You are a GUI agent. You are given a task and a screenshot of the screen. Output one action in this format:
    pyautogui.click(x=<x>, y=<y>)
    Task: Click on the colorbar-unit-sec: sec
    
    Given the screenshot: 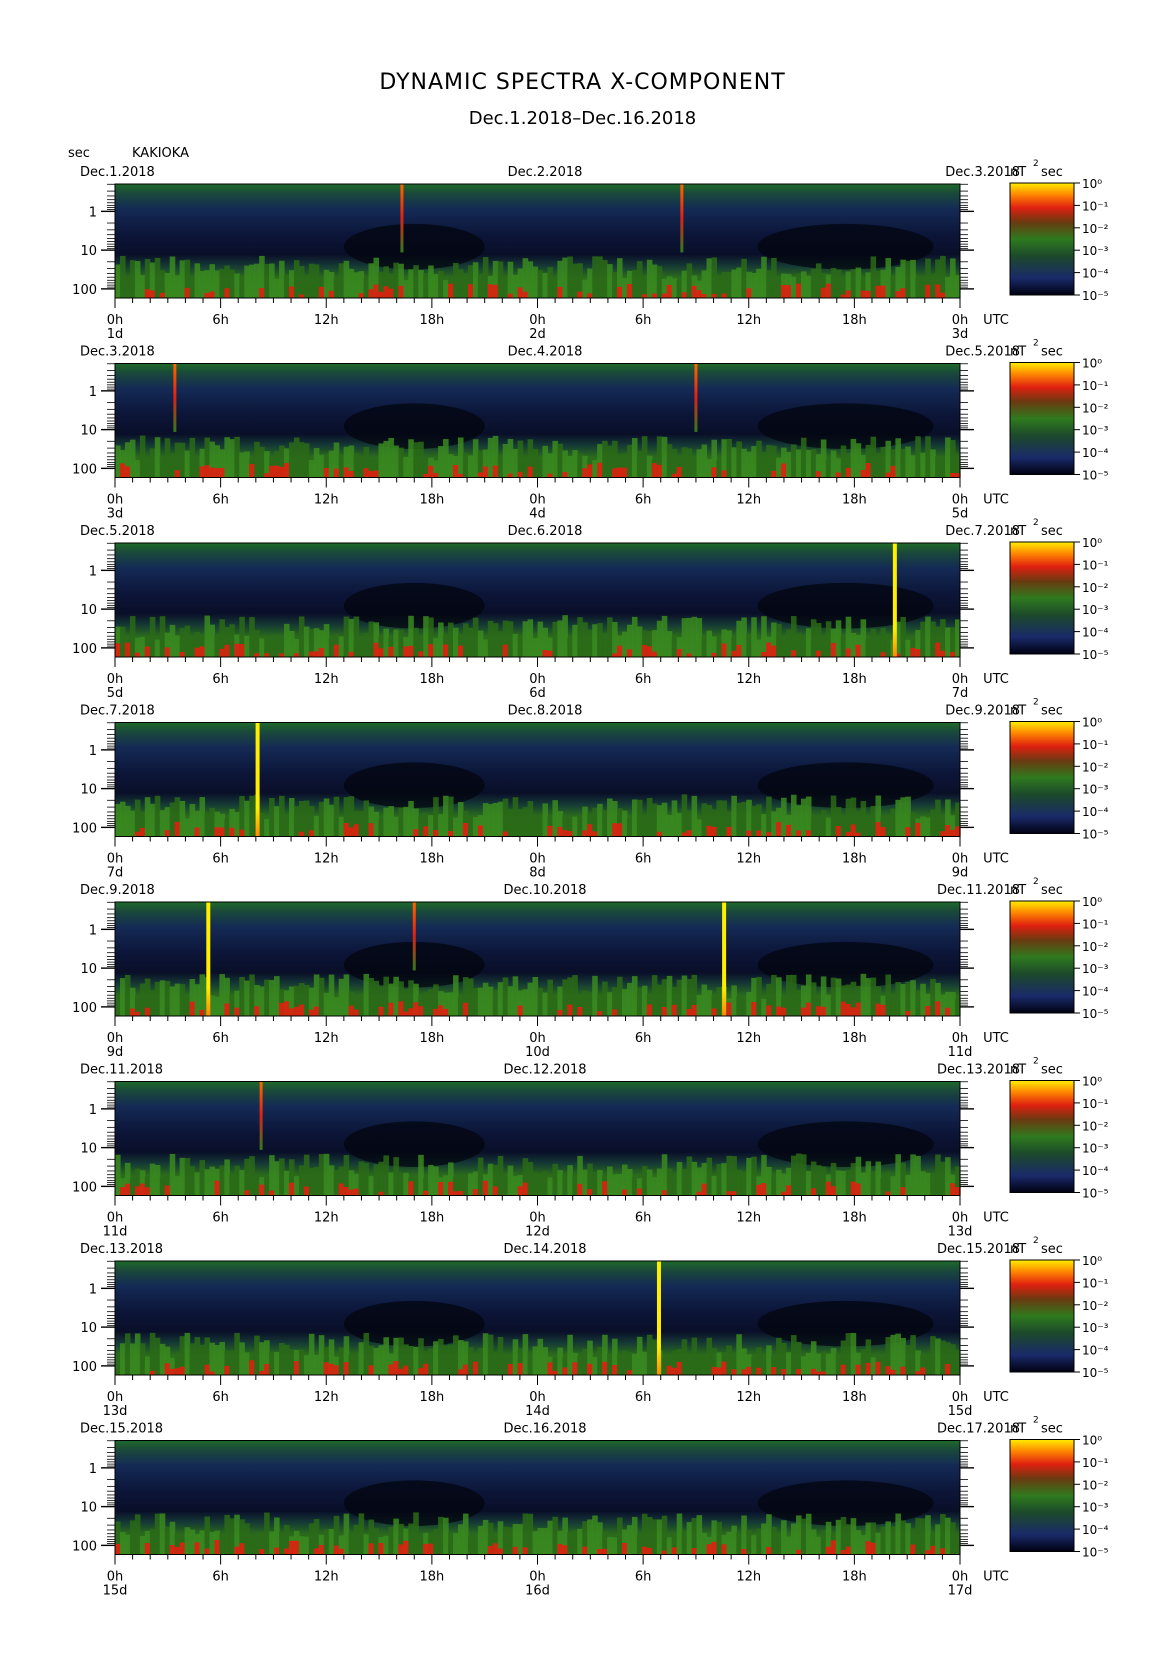 What is the action you would take?
    pyautogui.click(x=1052, y=531)
    